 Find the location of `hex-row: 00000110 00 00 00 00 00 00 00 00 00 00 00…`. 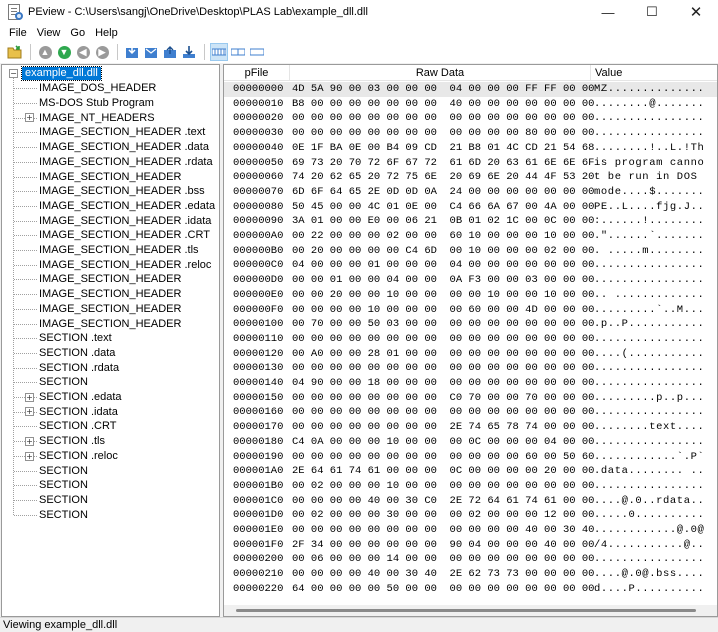

hex-row: 00000110 00 00 00 00 00 00 00 00 00 00 00… is located at coordinates (470, 339).